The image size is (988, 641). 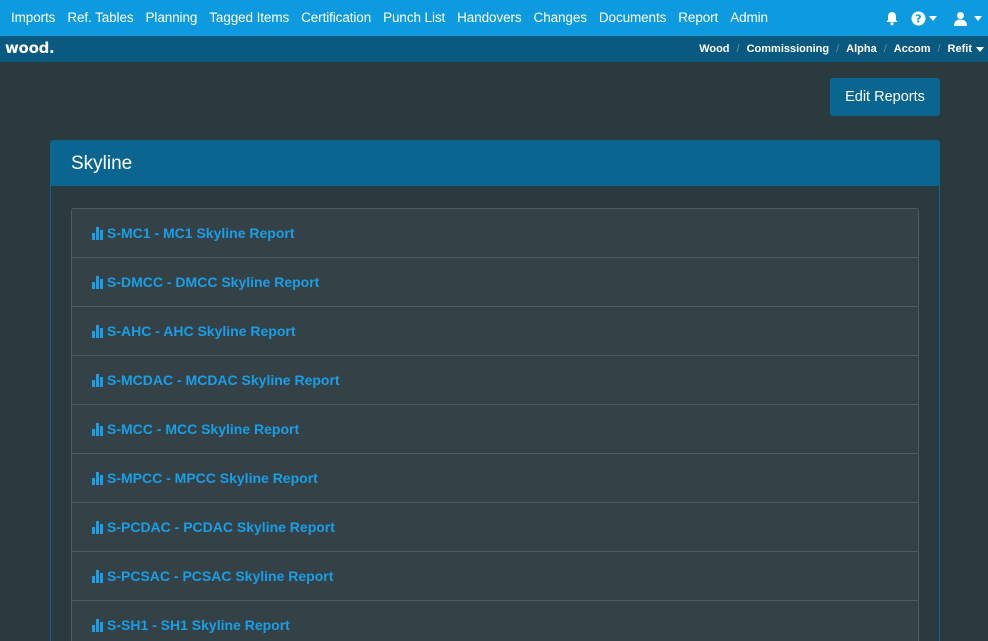 What do you see at coordinates (698, 18) in the screenshot?
I see `nav-report: Report` at bounding box center [698, 18].